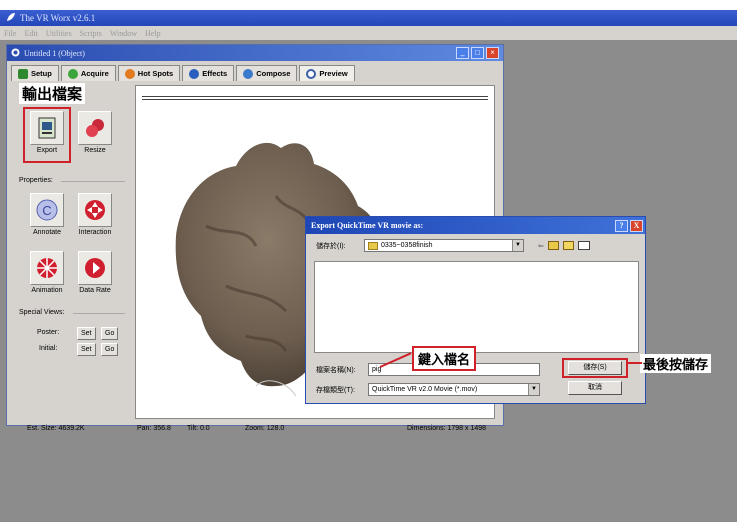 The width and height of the screenshot is (737, 522). Describe the element at coordinates (35, 73) in the screenshot. I see `tab-setup: Setup` at that location.